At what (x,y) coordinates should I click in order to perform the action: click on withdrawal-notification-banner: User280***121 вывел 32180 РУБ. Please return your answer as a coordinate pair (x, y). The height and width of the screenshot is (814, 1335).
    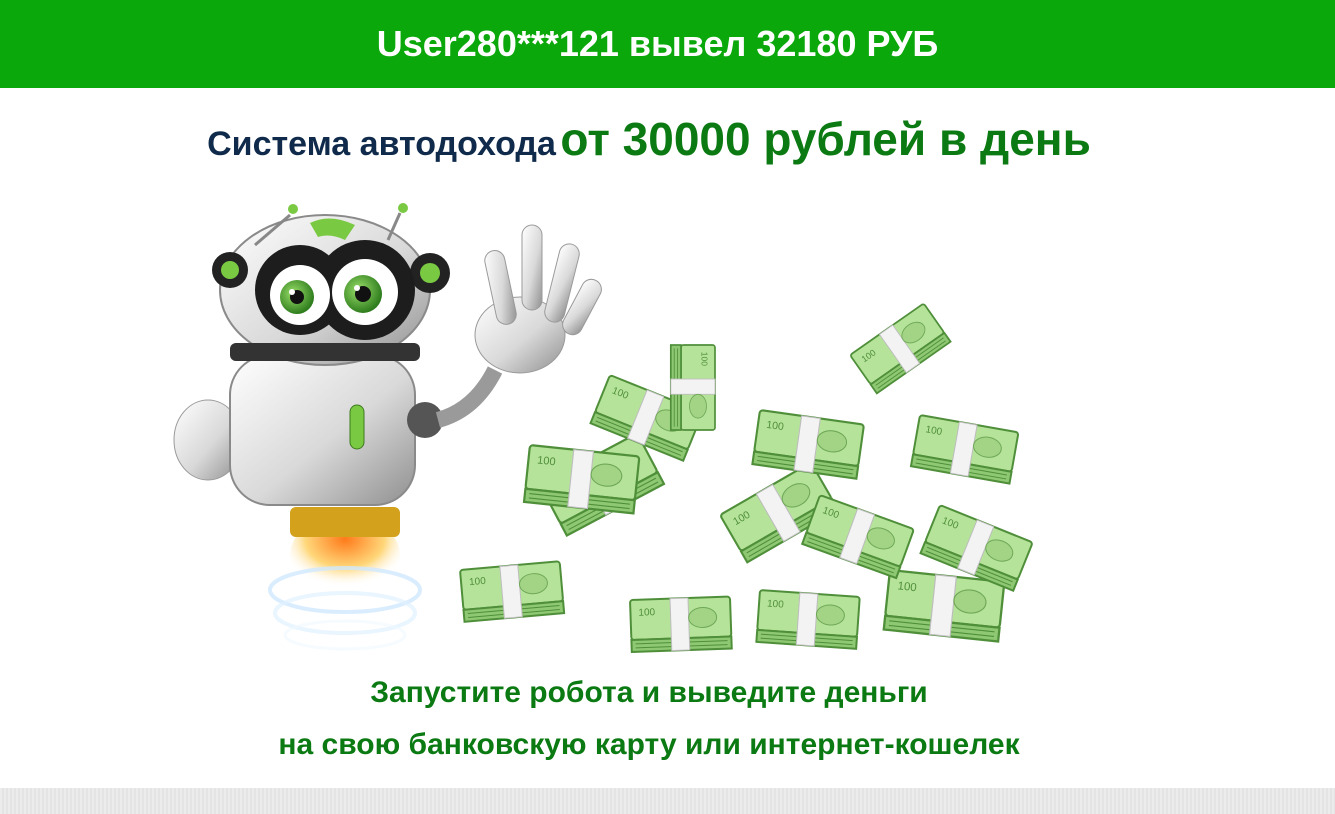
    Looking at the image, I should click on (667, 44).